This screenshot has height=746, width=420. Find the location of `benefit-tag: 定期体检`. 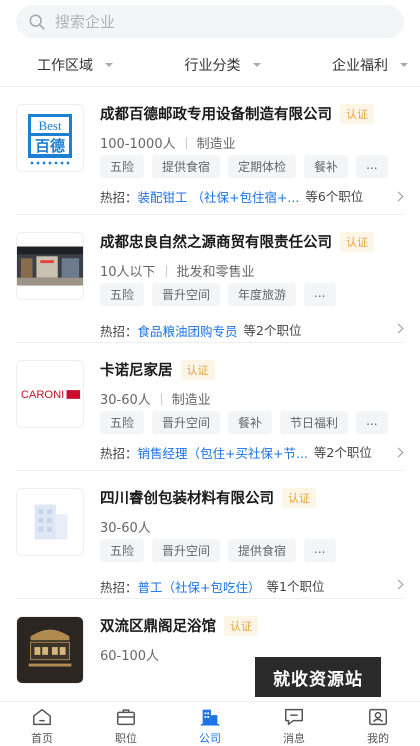

benefit-tag: 定期体检 is located at coordinates (262, 166).